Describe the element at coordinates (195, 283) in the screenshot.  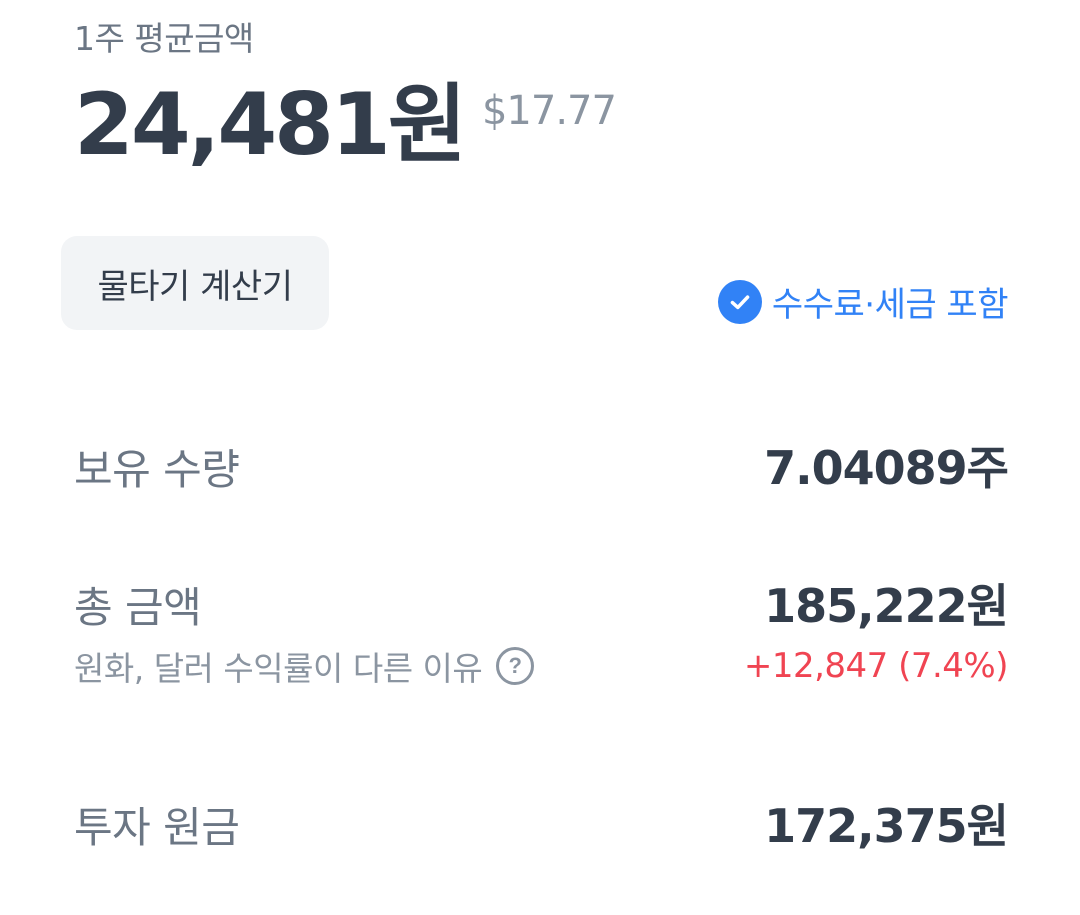
I see `averaging-calculator-button: 물타기 계산기` at that location.